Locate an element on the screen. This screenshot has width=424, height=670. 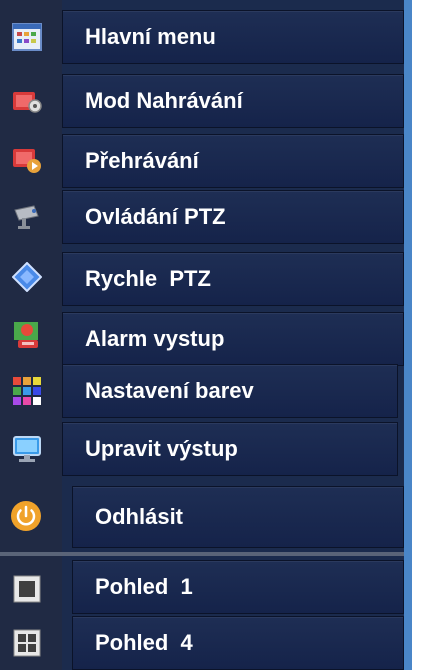
menu-item-ptz-control: Ovládání PTZ is located at coordinates (202, 217).